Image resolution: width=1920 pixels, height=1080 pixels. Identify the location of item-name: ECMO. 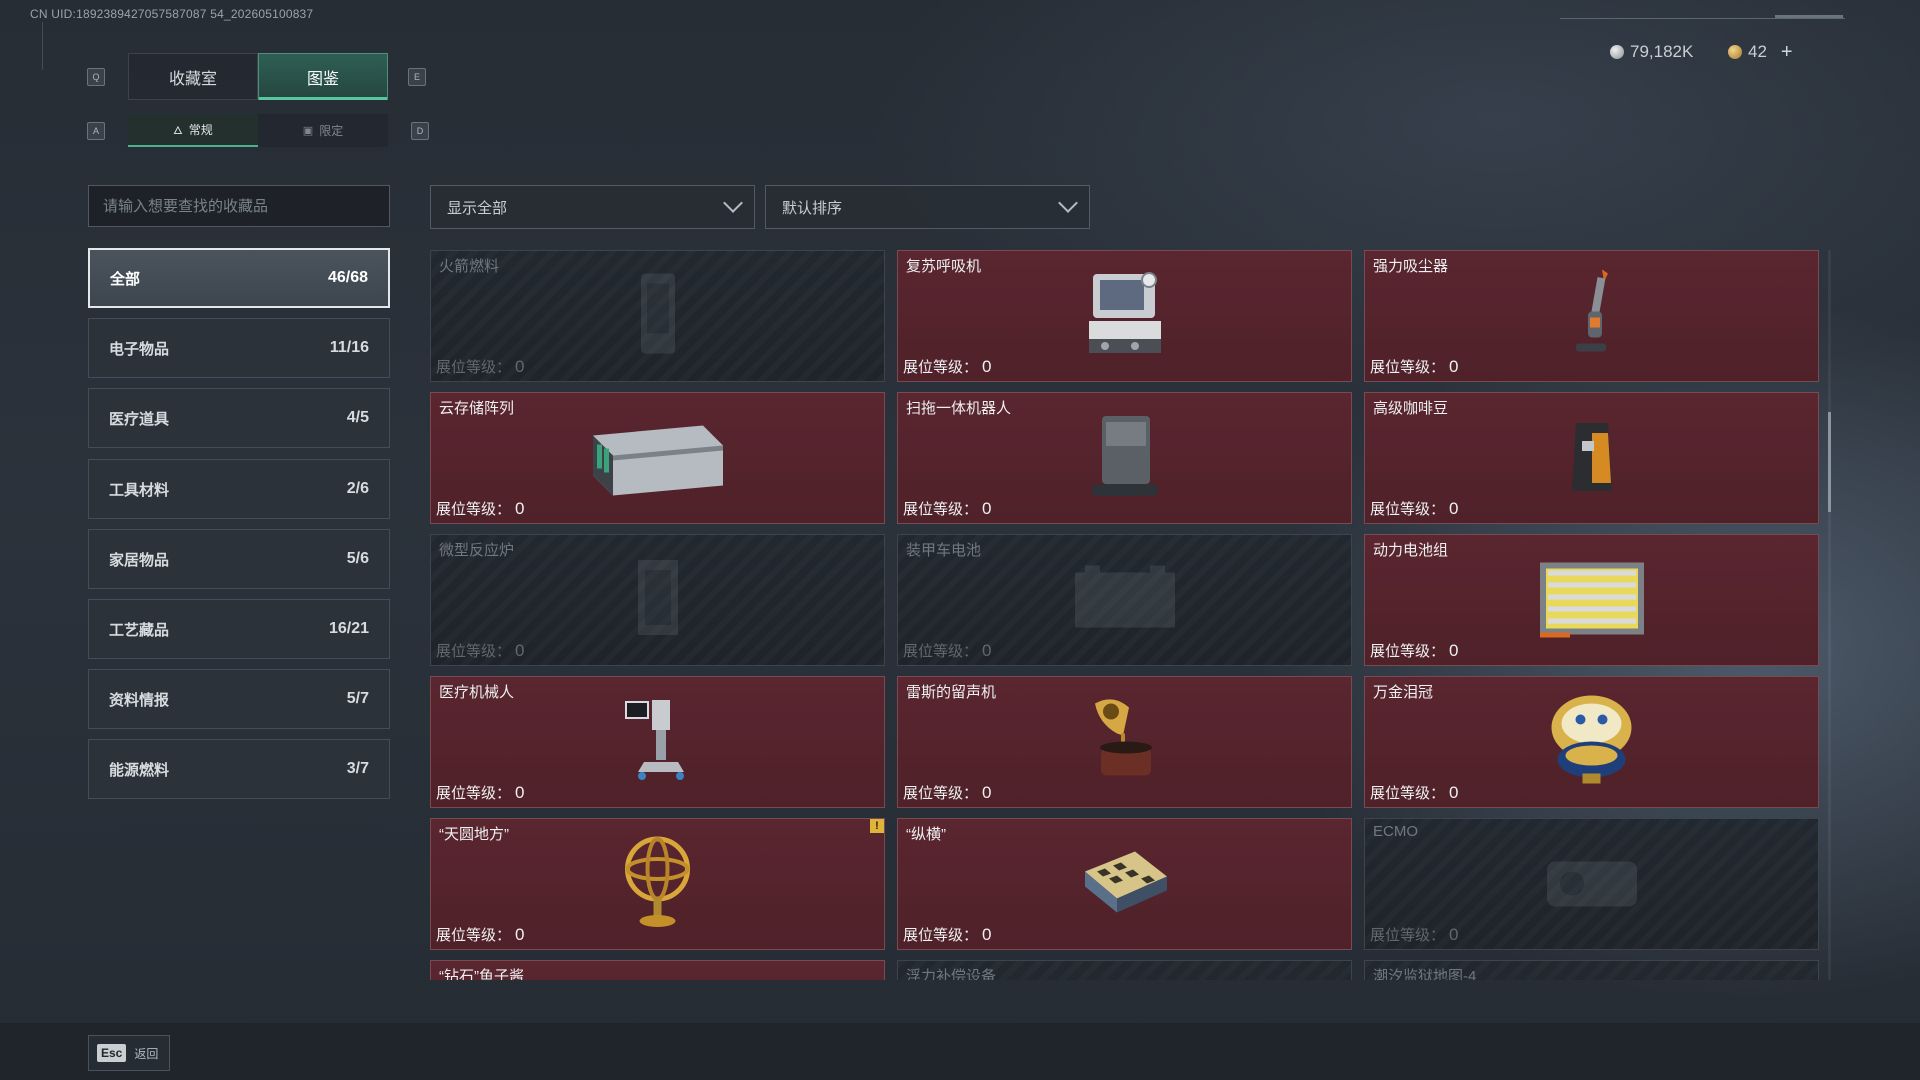
(1395, 831).